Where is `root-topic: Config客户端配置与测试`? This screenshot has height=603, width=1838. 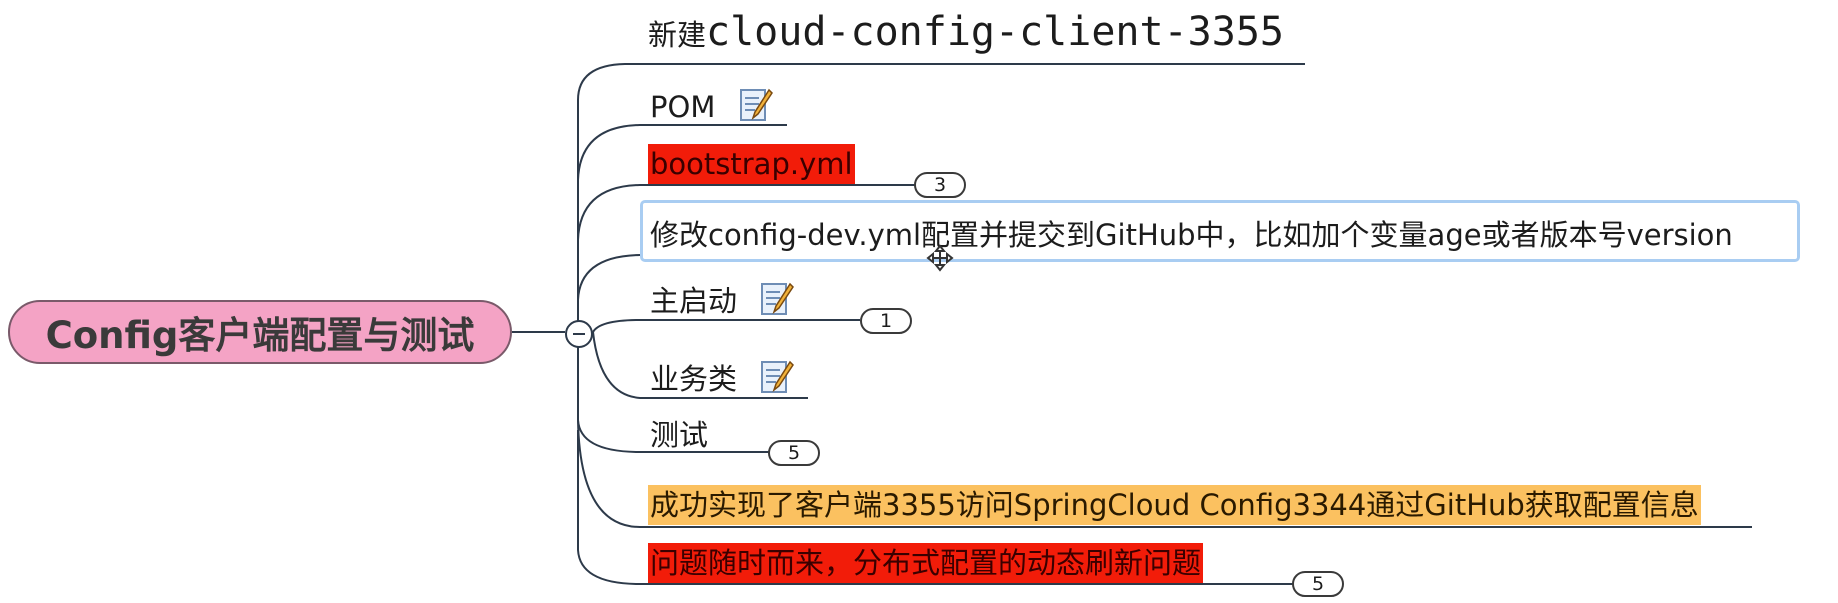
root-topic: Config客户端配置与测试 is located at coordinates (260, 332).